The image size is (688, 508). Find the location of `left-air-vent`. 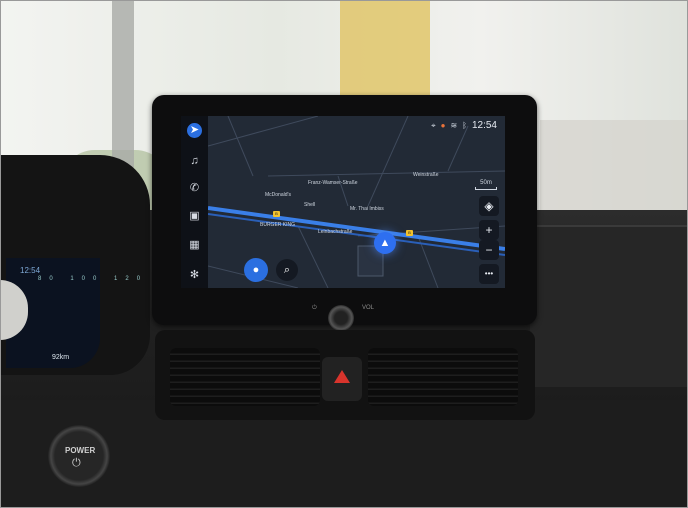

left-air-vent is located at coordinates (245, 377).